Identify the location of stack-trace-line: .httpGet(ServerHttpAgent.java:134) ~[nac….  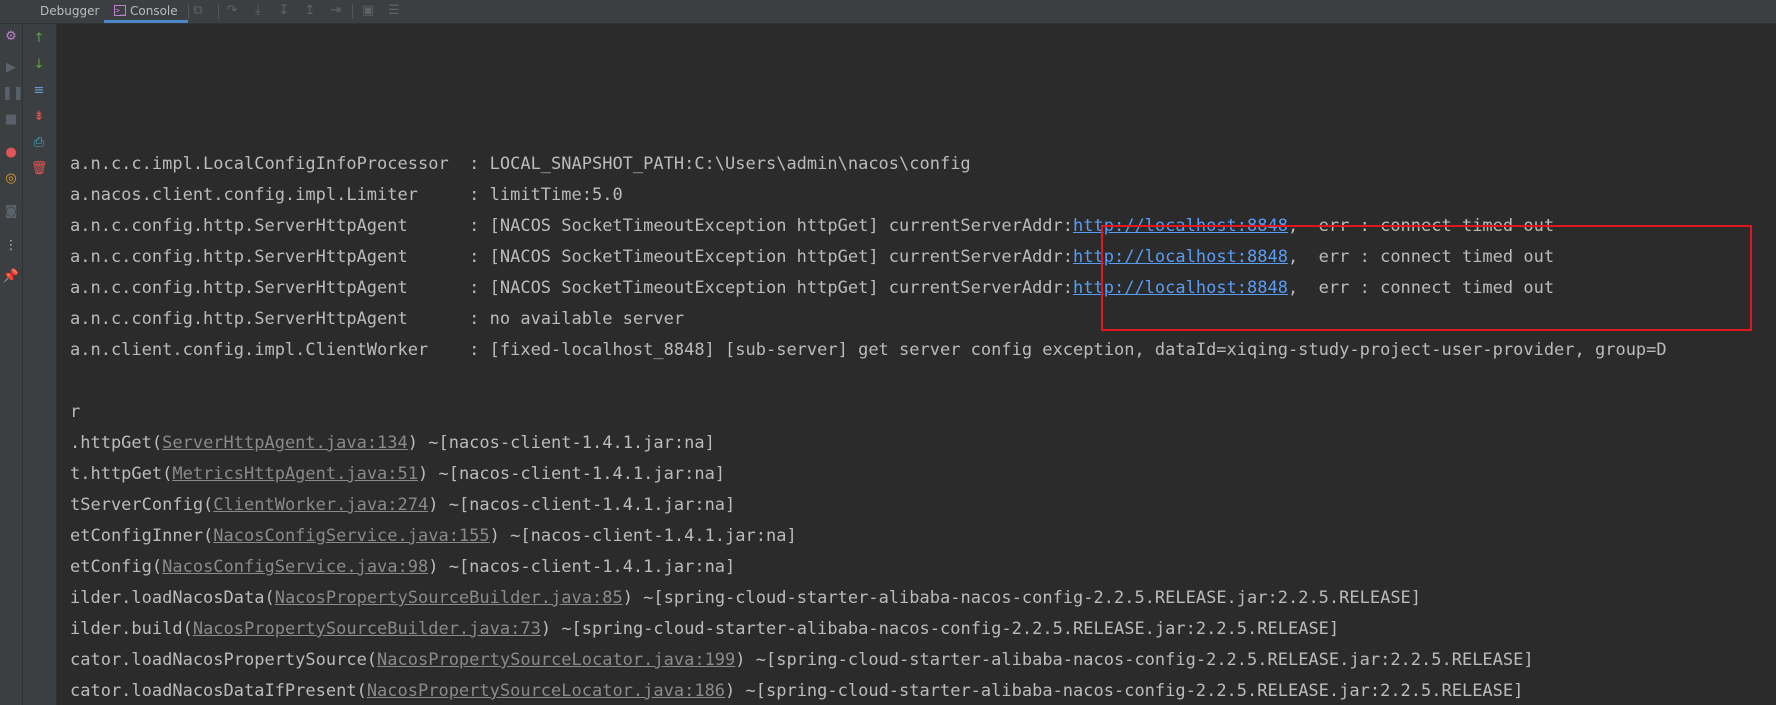
(392, 443).